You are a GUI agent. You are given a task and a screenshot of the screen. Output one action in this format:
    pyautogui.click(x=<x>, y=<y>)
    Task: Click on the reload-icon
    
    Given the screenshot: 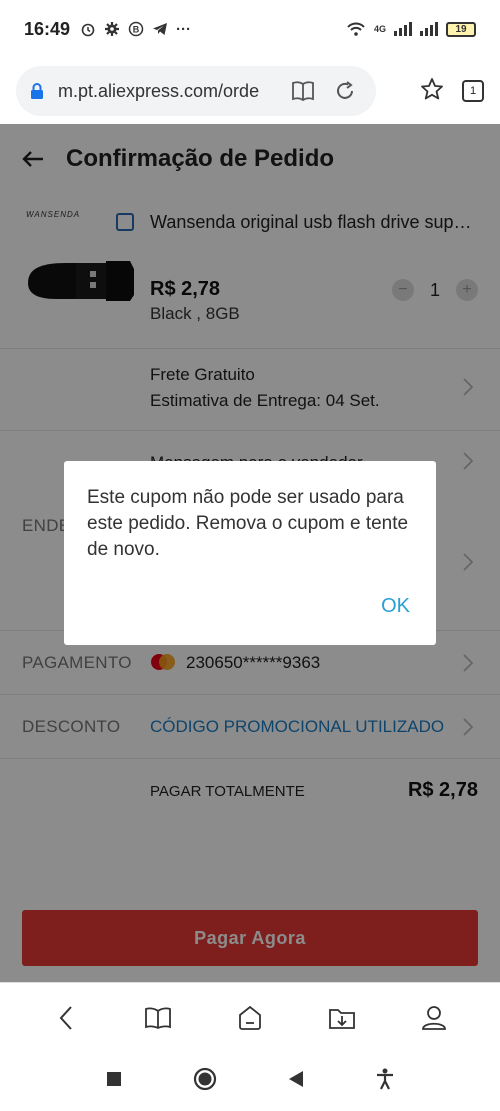 What is the action you would take?
    pyautogui.click(x=345, y=91)
    